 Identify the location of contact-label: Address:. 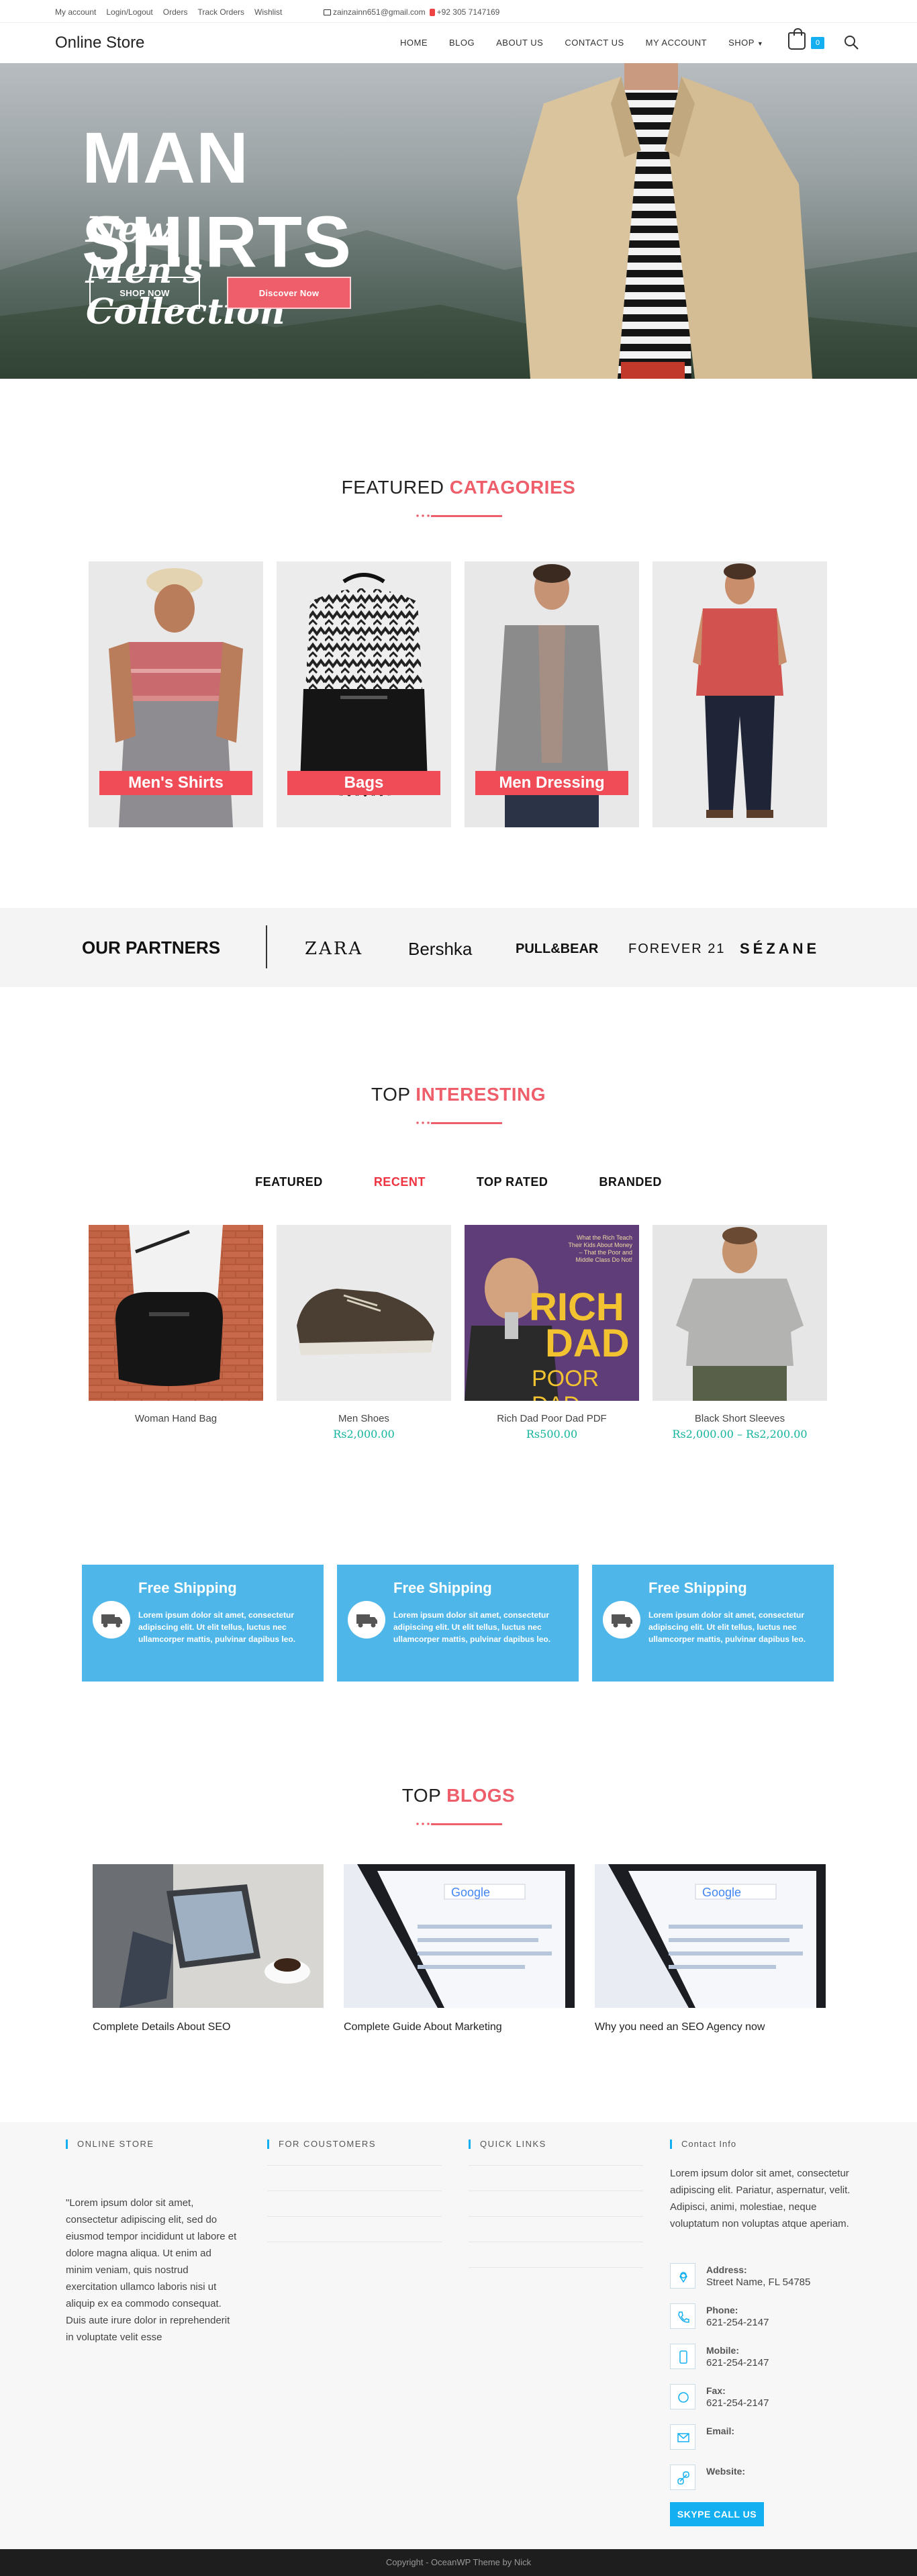
(726, 2269).